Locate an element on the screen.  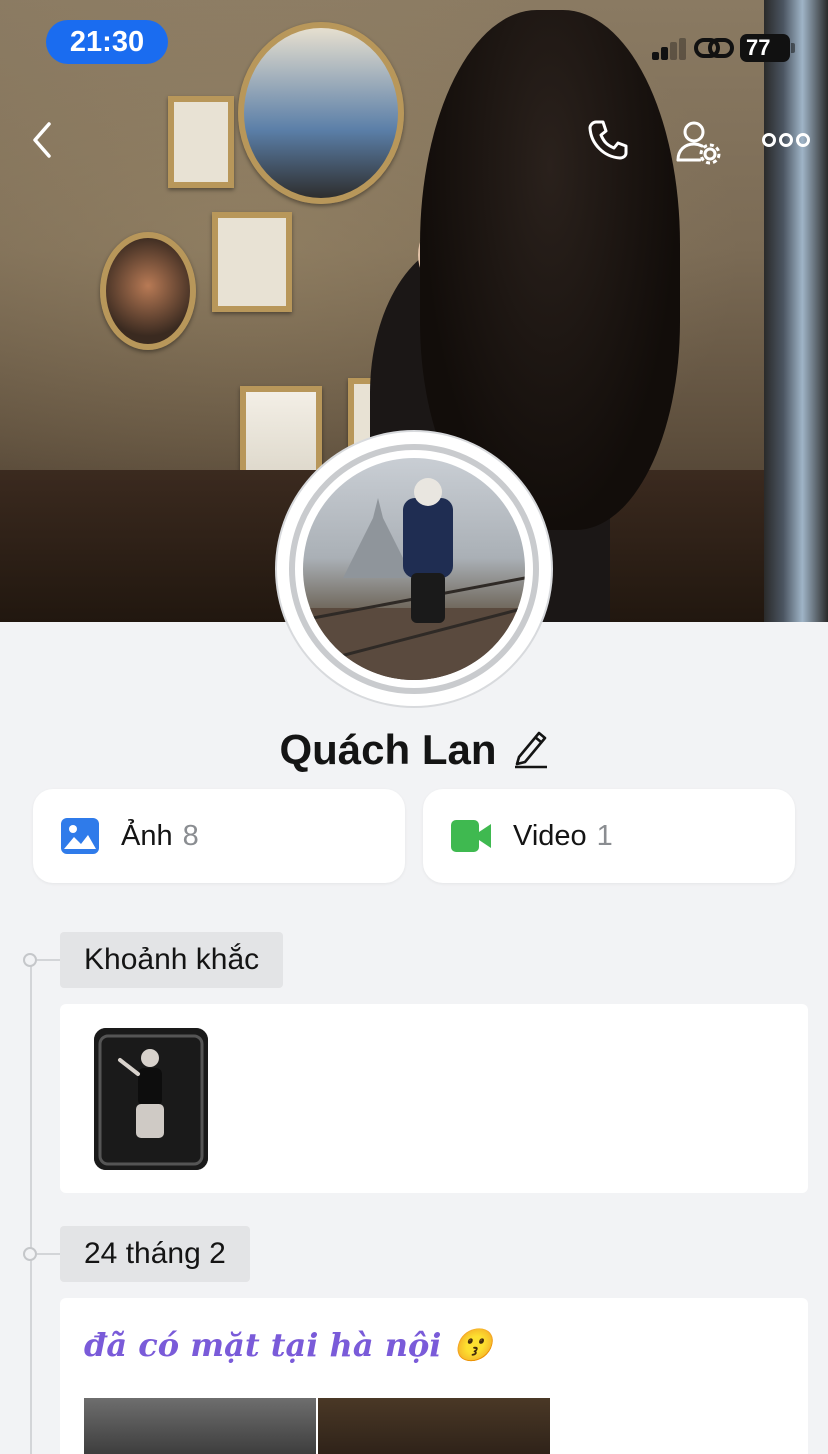
image-icon is located at coordinates (80, 836).